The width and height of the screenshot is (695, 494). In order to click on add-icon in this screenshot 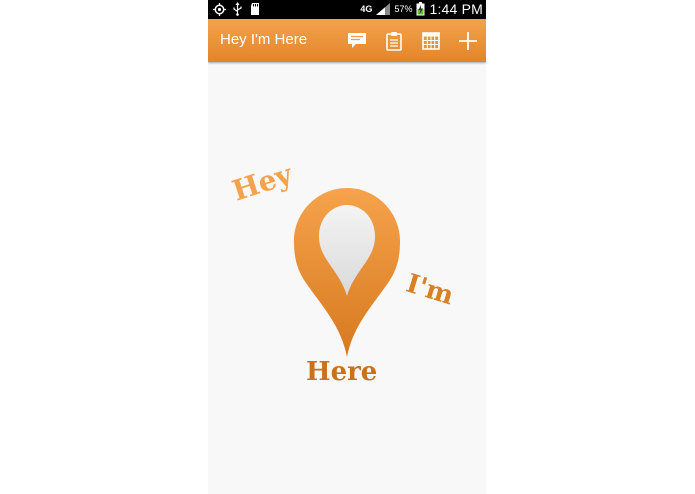, I will do `click(467, 40)`.